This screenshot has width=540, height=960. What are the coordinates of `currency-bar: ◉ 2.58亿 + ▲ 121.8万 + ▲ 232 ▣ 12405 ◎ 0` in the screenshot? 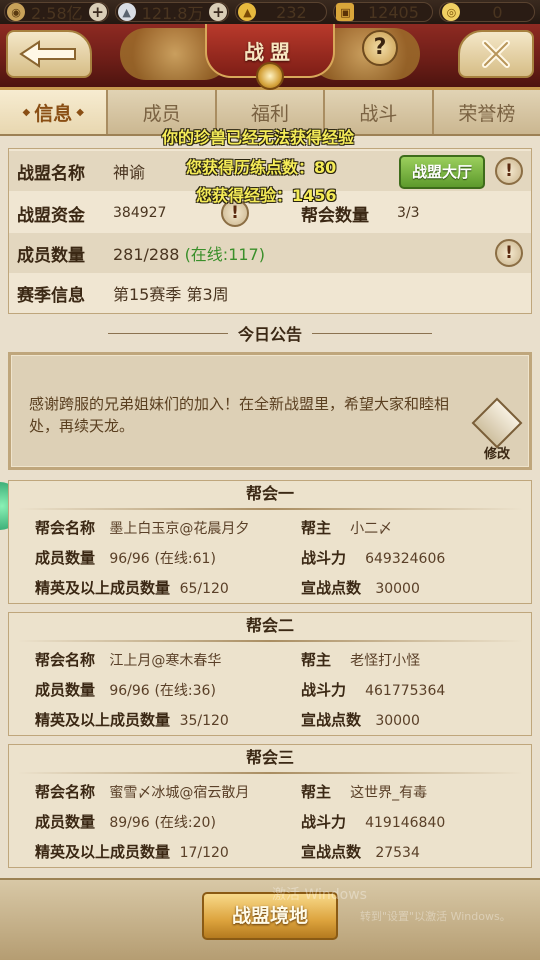 It's located at (270, 12).